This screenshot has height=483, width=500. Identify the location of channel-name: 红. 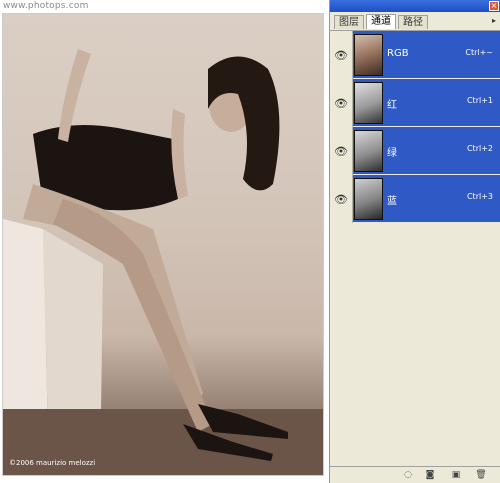
(392, 105).